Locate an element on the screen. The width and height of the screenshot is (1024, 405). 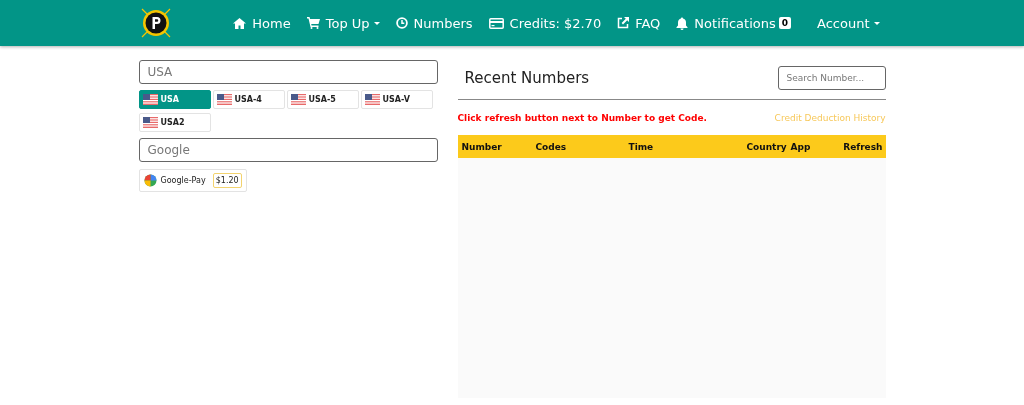
bell-icon is located at coordinates (682, 23).